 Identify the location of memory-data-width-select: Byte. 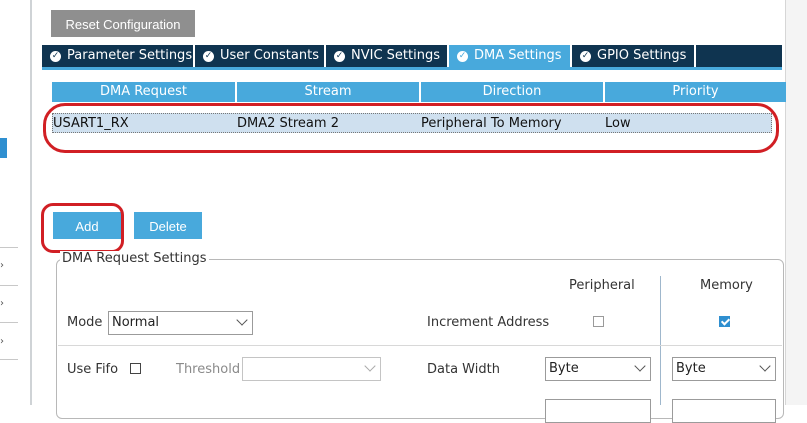
(724, 369).